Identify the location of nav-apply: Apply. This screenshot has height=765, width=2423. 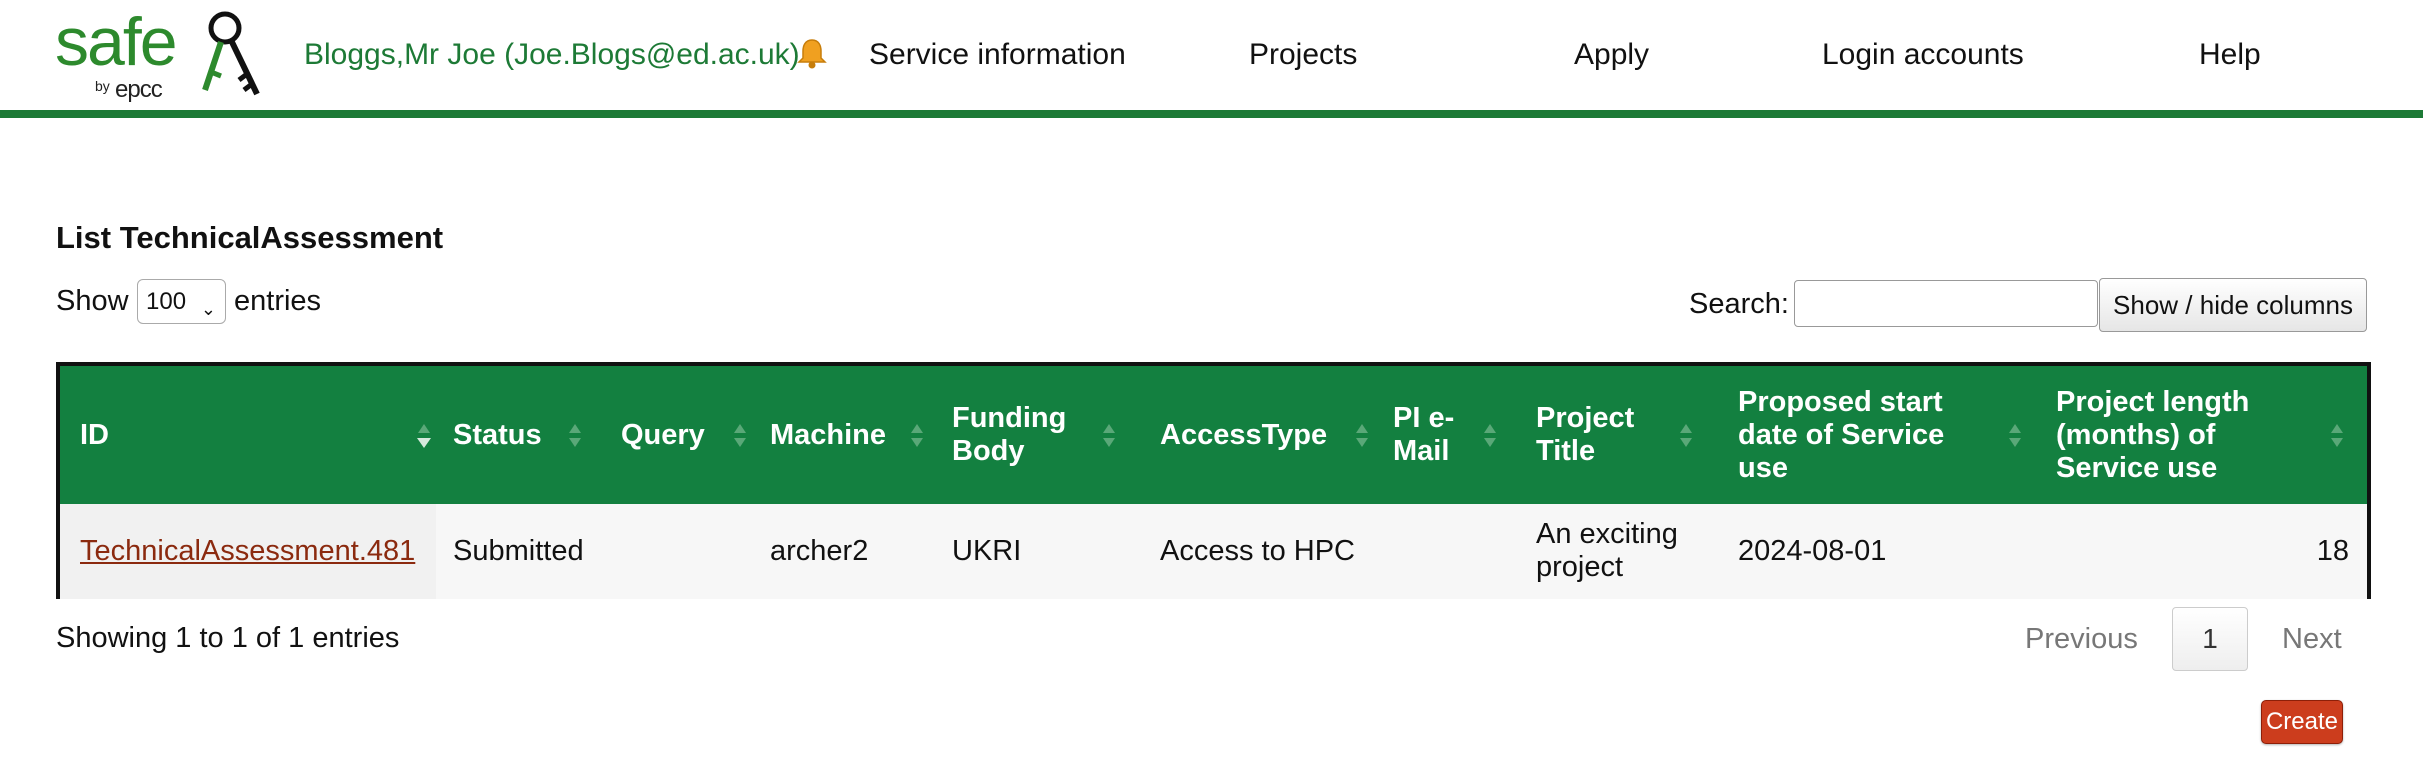
(1611, 55).